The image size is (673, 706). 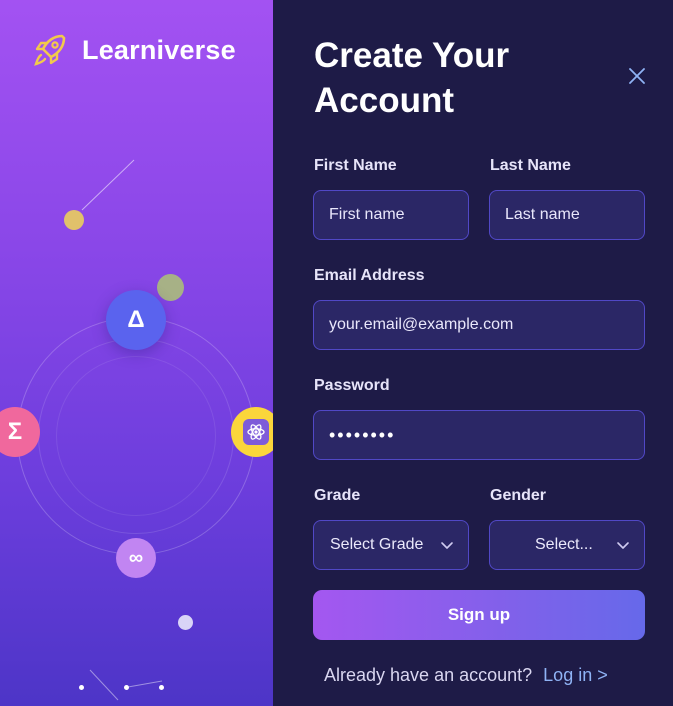 I want to click on sage-dot, so click(x=170, y=287).